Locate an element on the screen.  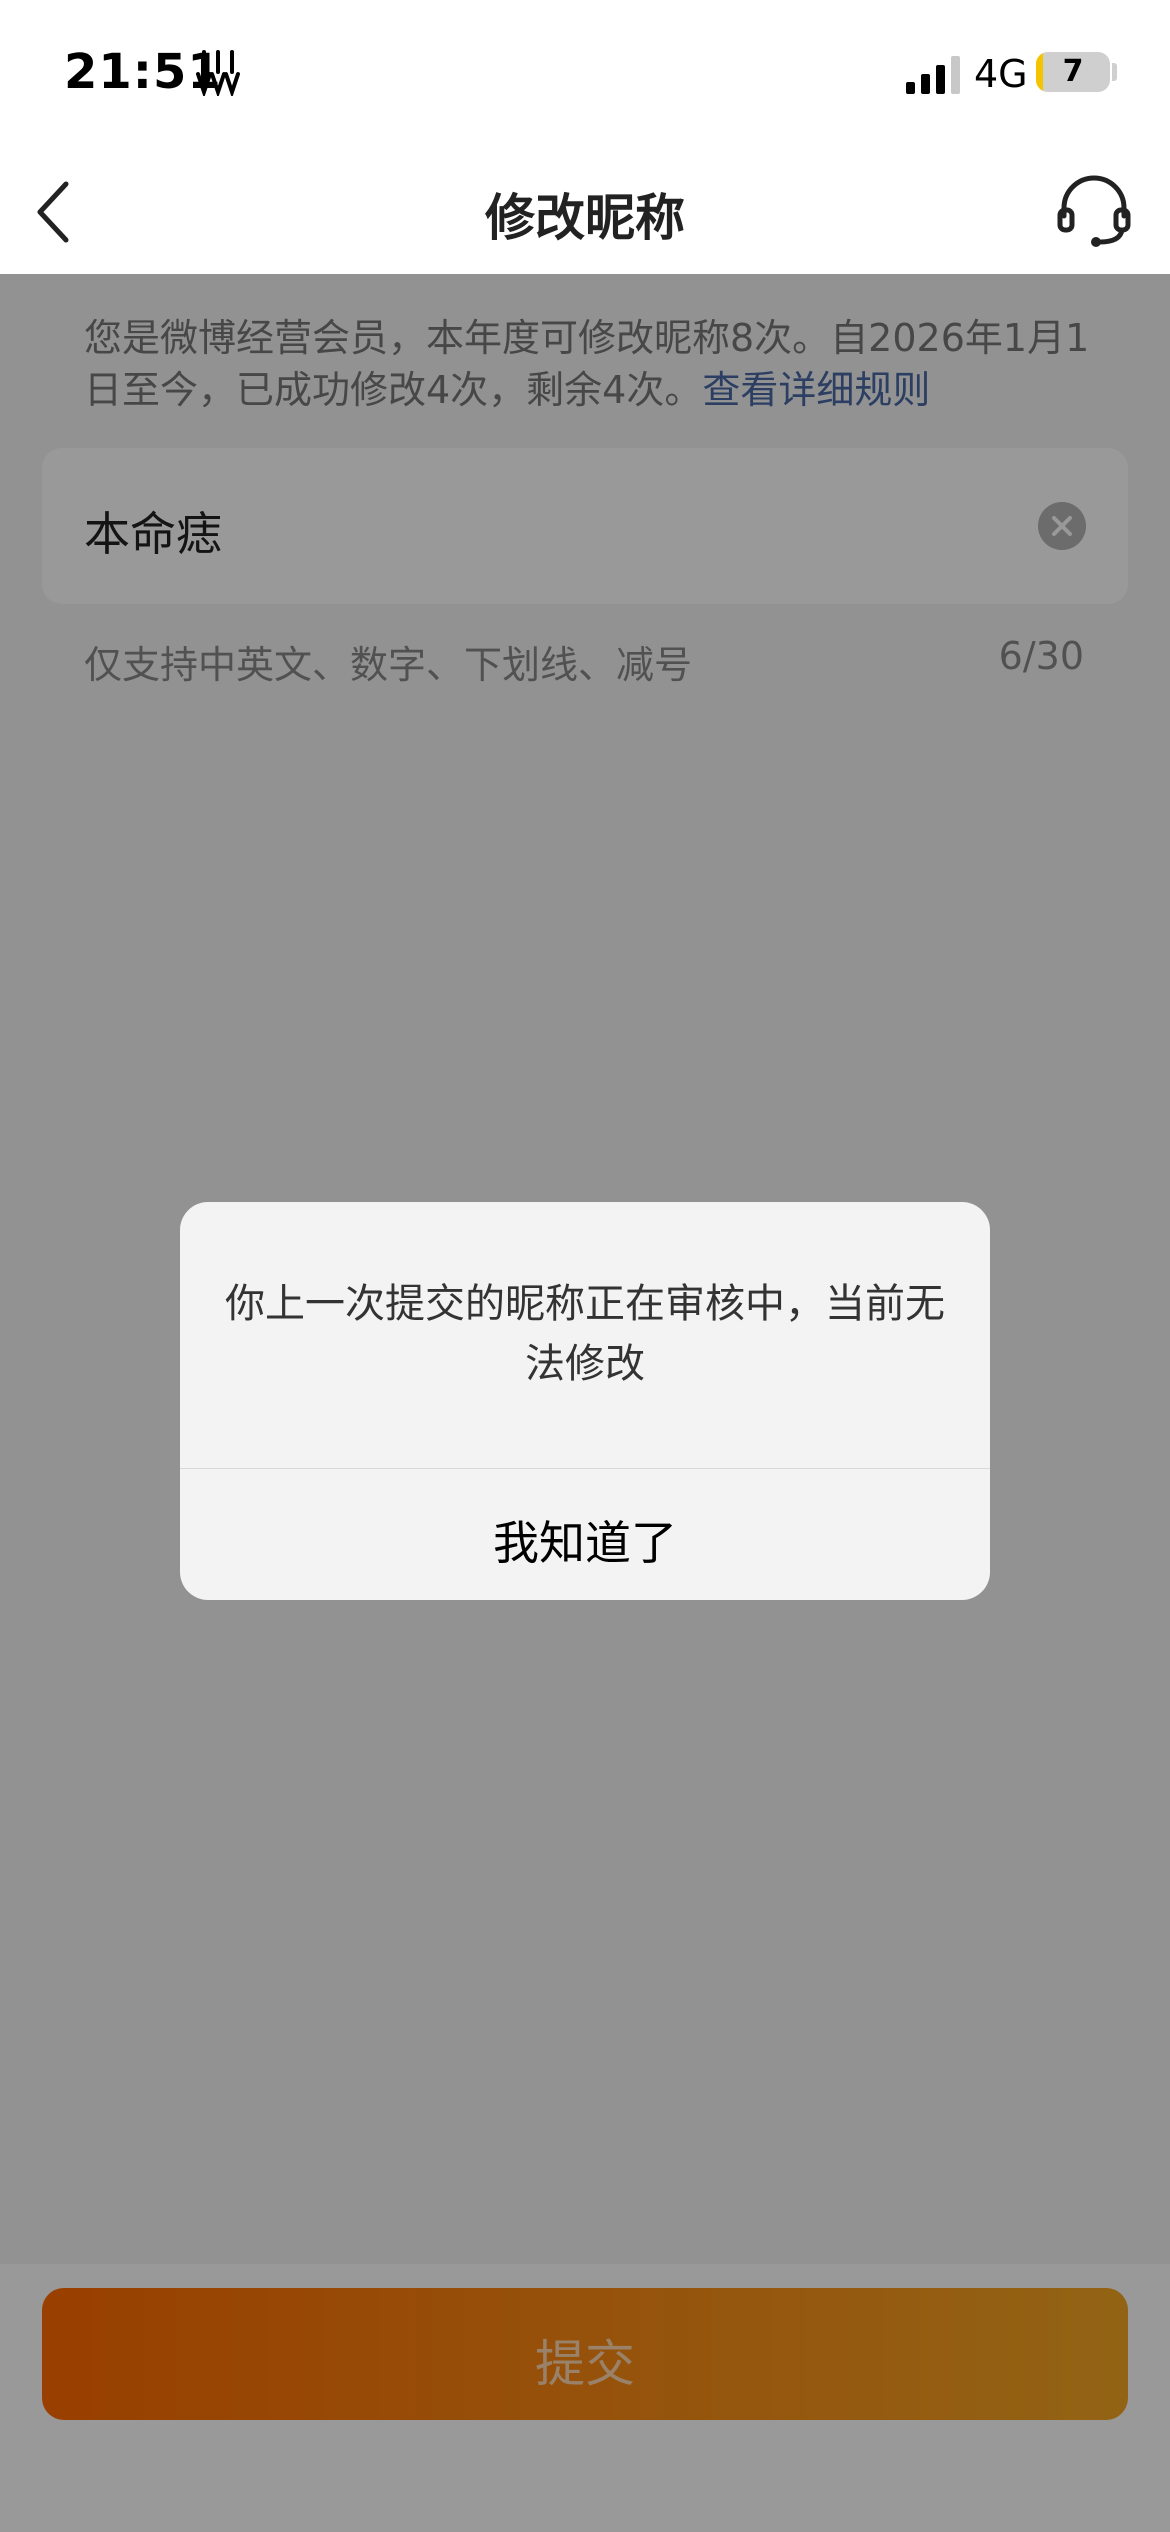
got-it-button-label: 我知道了 is located at coordinates (585, 1543).